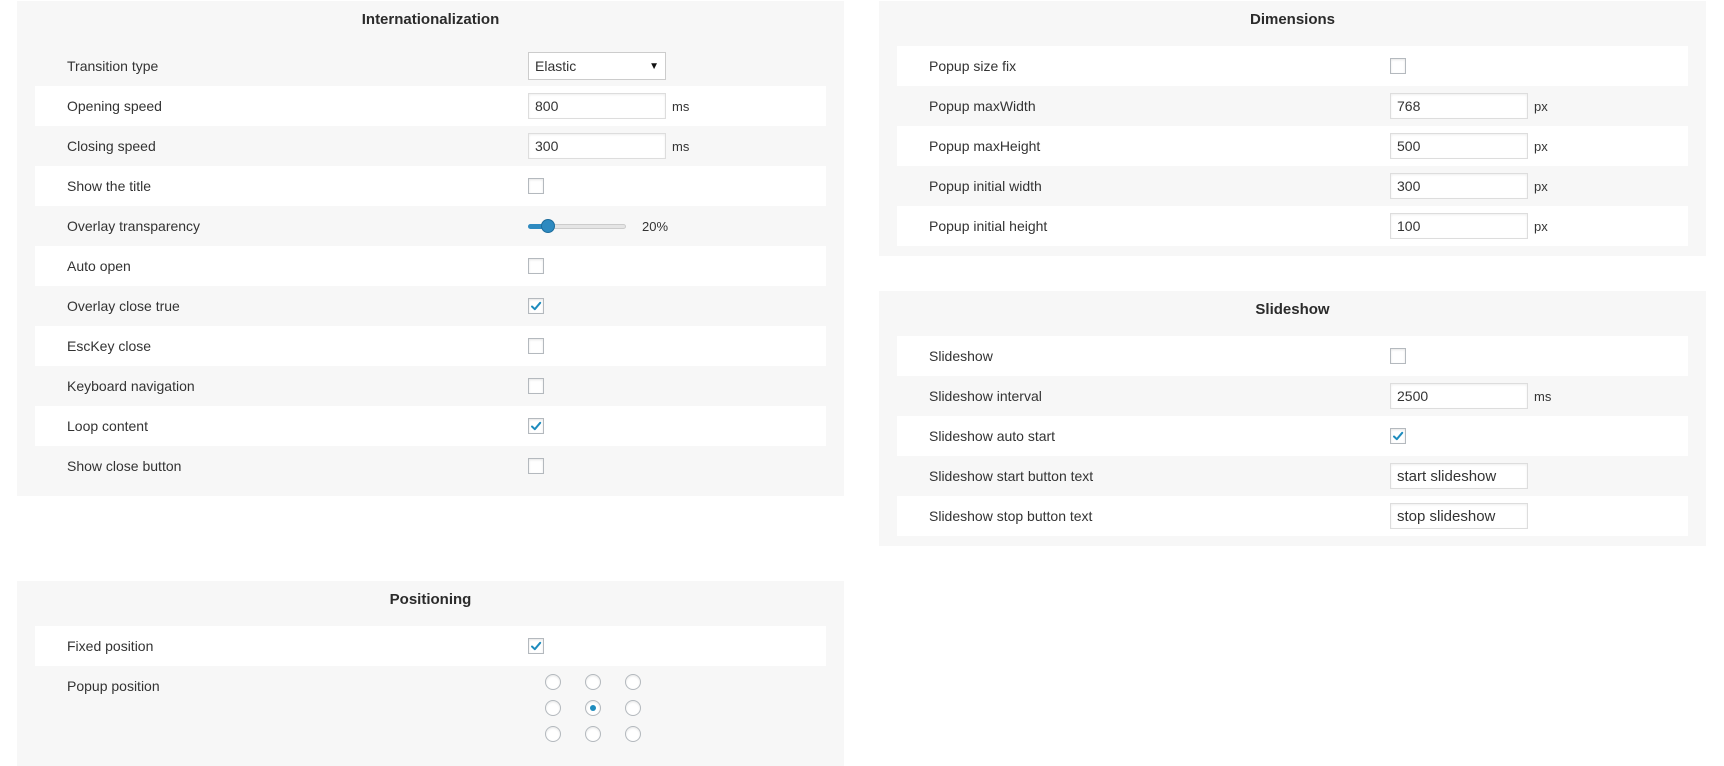  Describe the element at coordinates (536, 386) in the screenshot. I see `keyboard-navigation-checkbox` at that location.